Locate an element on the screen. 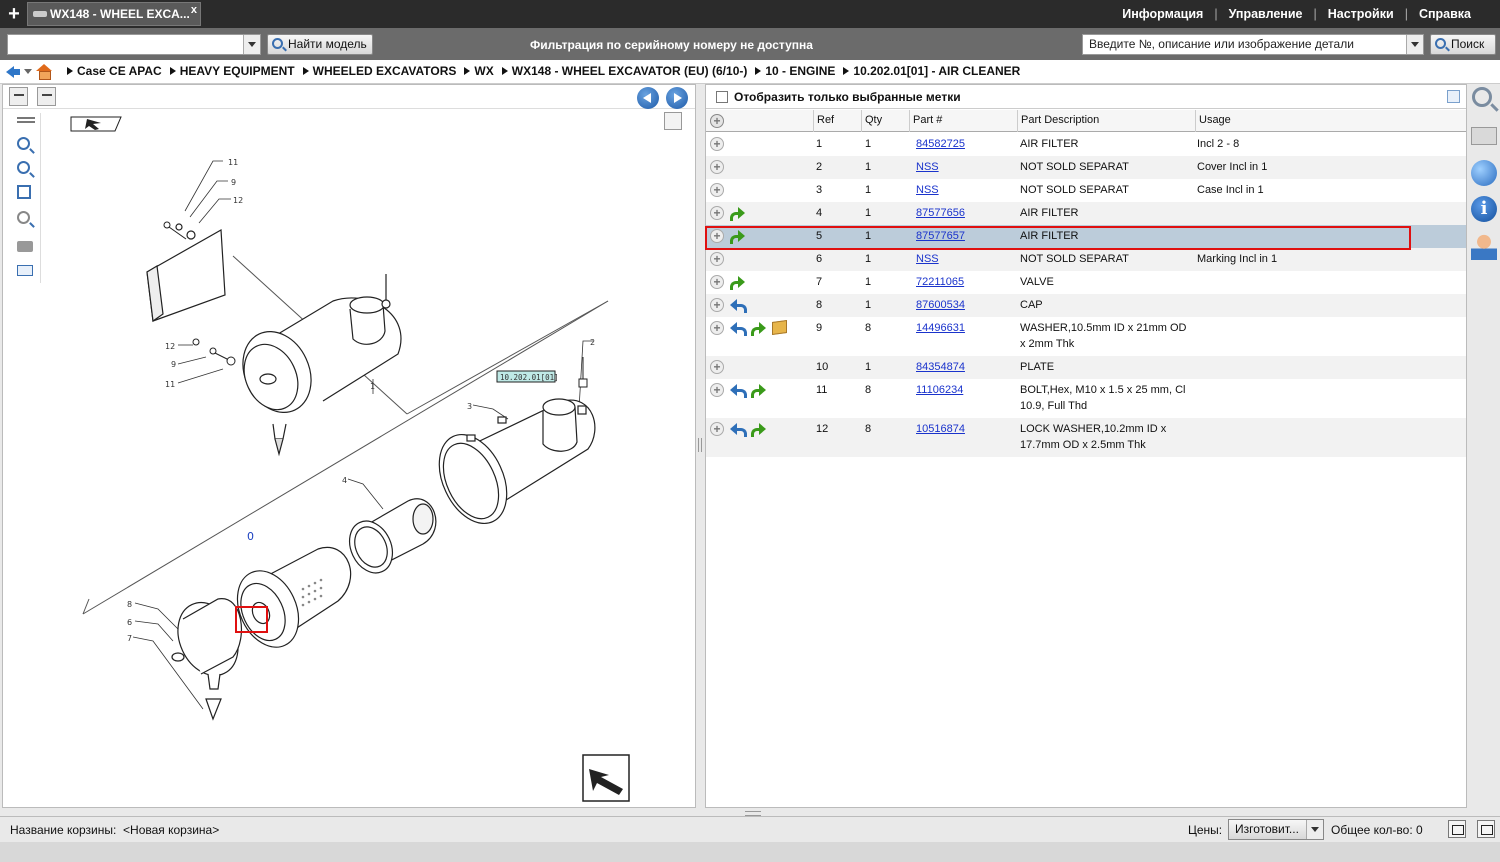  breadcrumb-item: Case CE APAC is located at coordinates (114, 71).